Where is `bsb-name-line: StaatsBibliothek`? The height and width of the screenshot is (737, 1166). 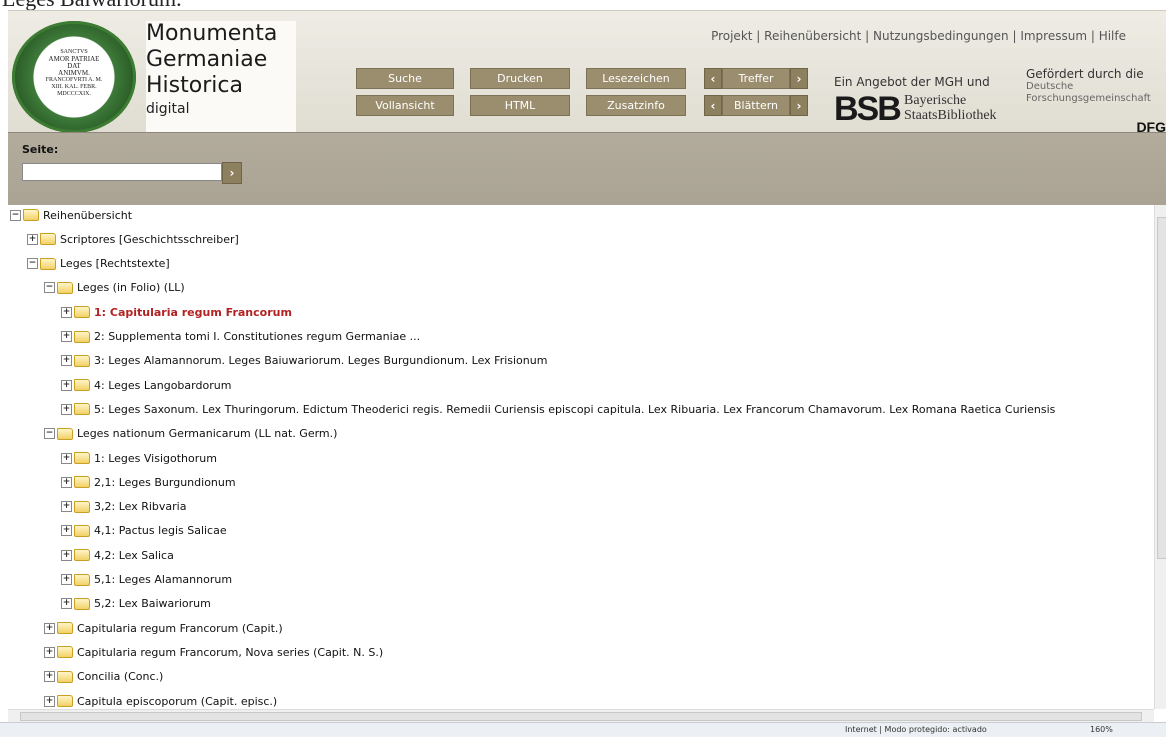
bsb-name-line: StaatsBibliothek is located at coordinates (950, 115).